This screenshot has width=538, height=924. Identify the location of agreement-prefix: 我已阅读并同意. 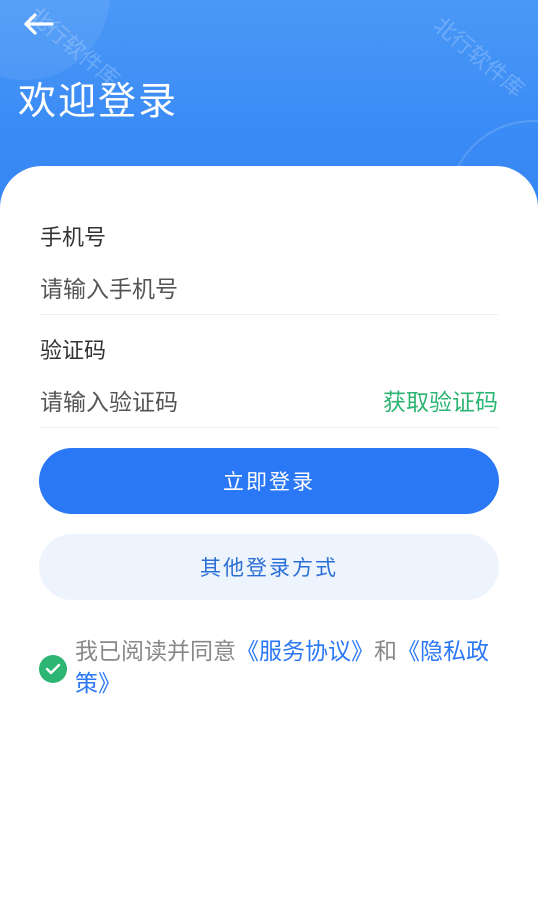
(155, 652).